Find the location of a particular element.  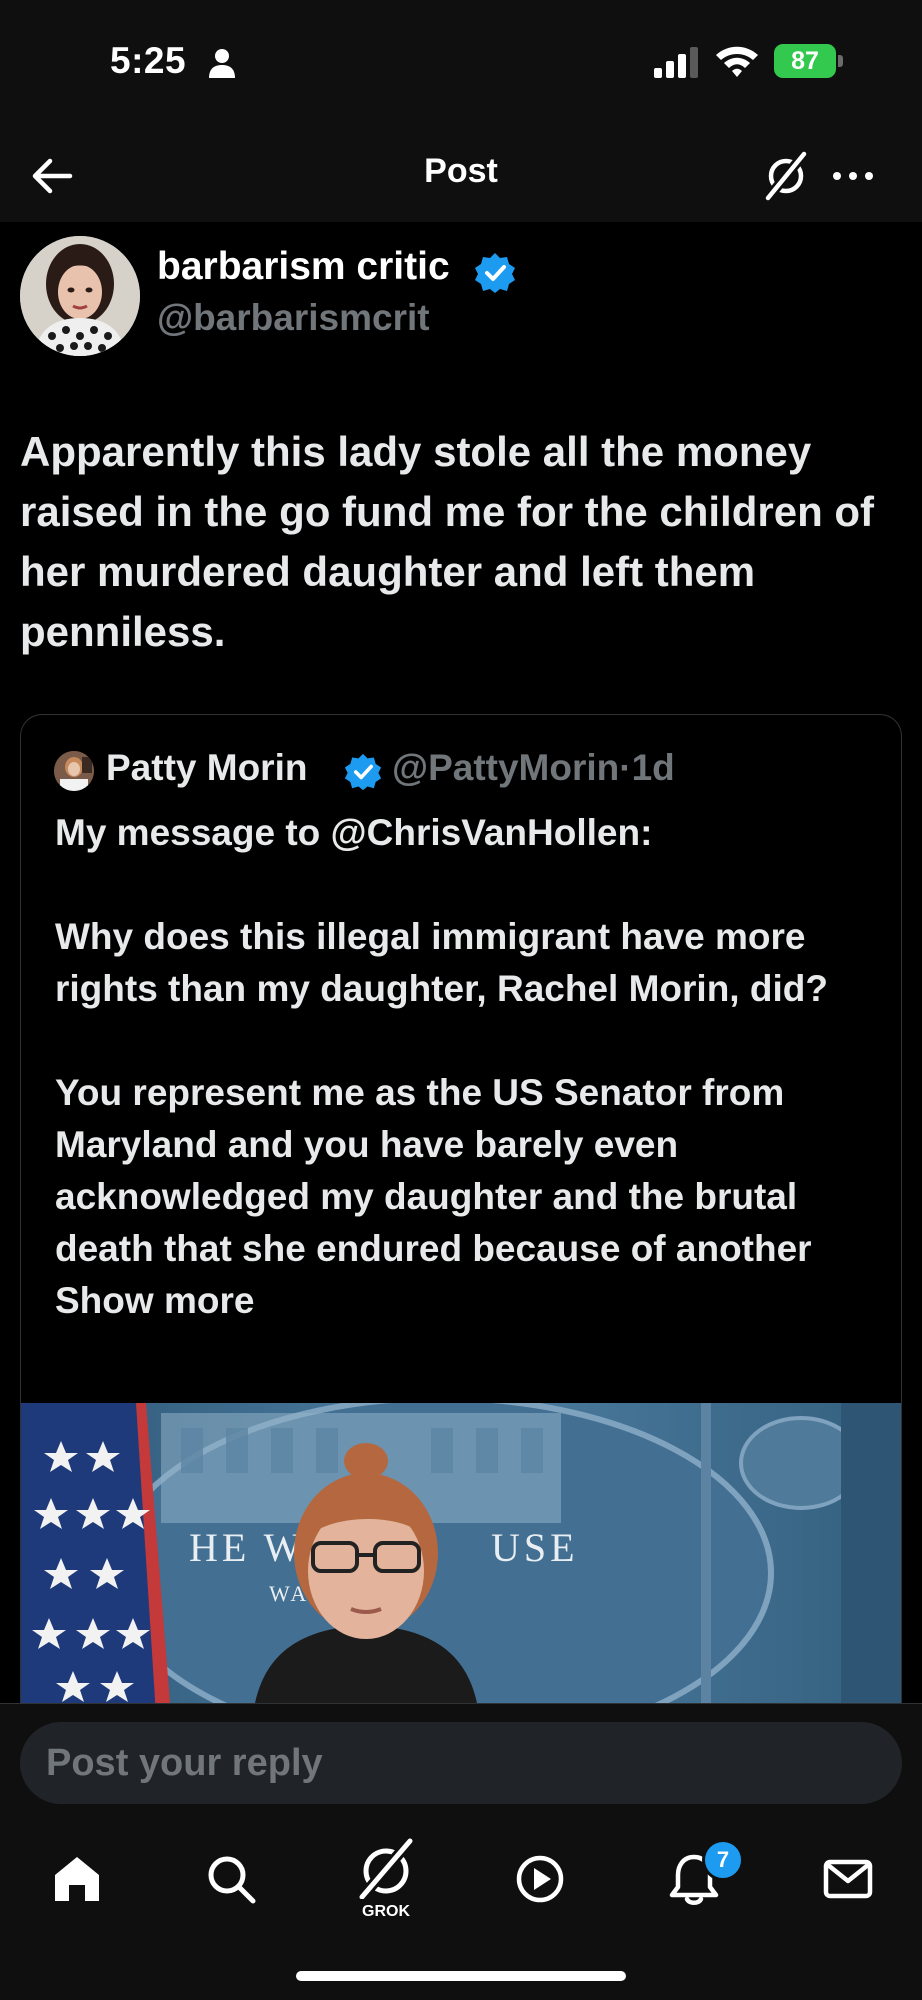

quote-paragraph: My message to @ChrisVanHollen: is located at coordinates (354, 832).